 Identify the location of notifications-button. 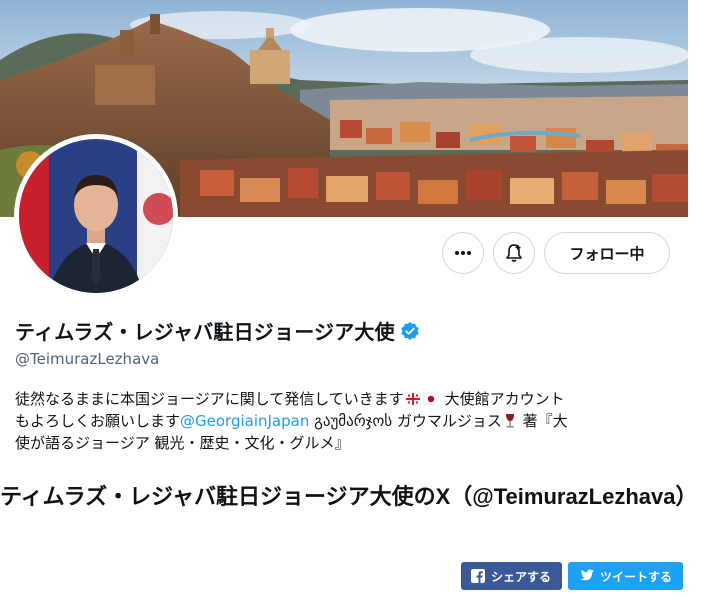
(514, 253).